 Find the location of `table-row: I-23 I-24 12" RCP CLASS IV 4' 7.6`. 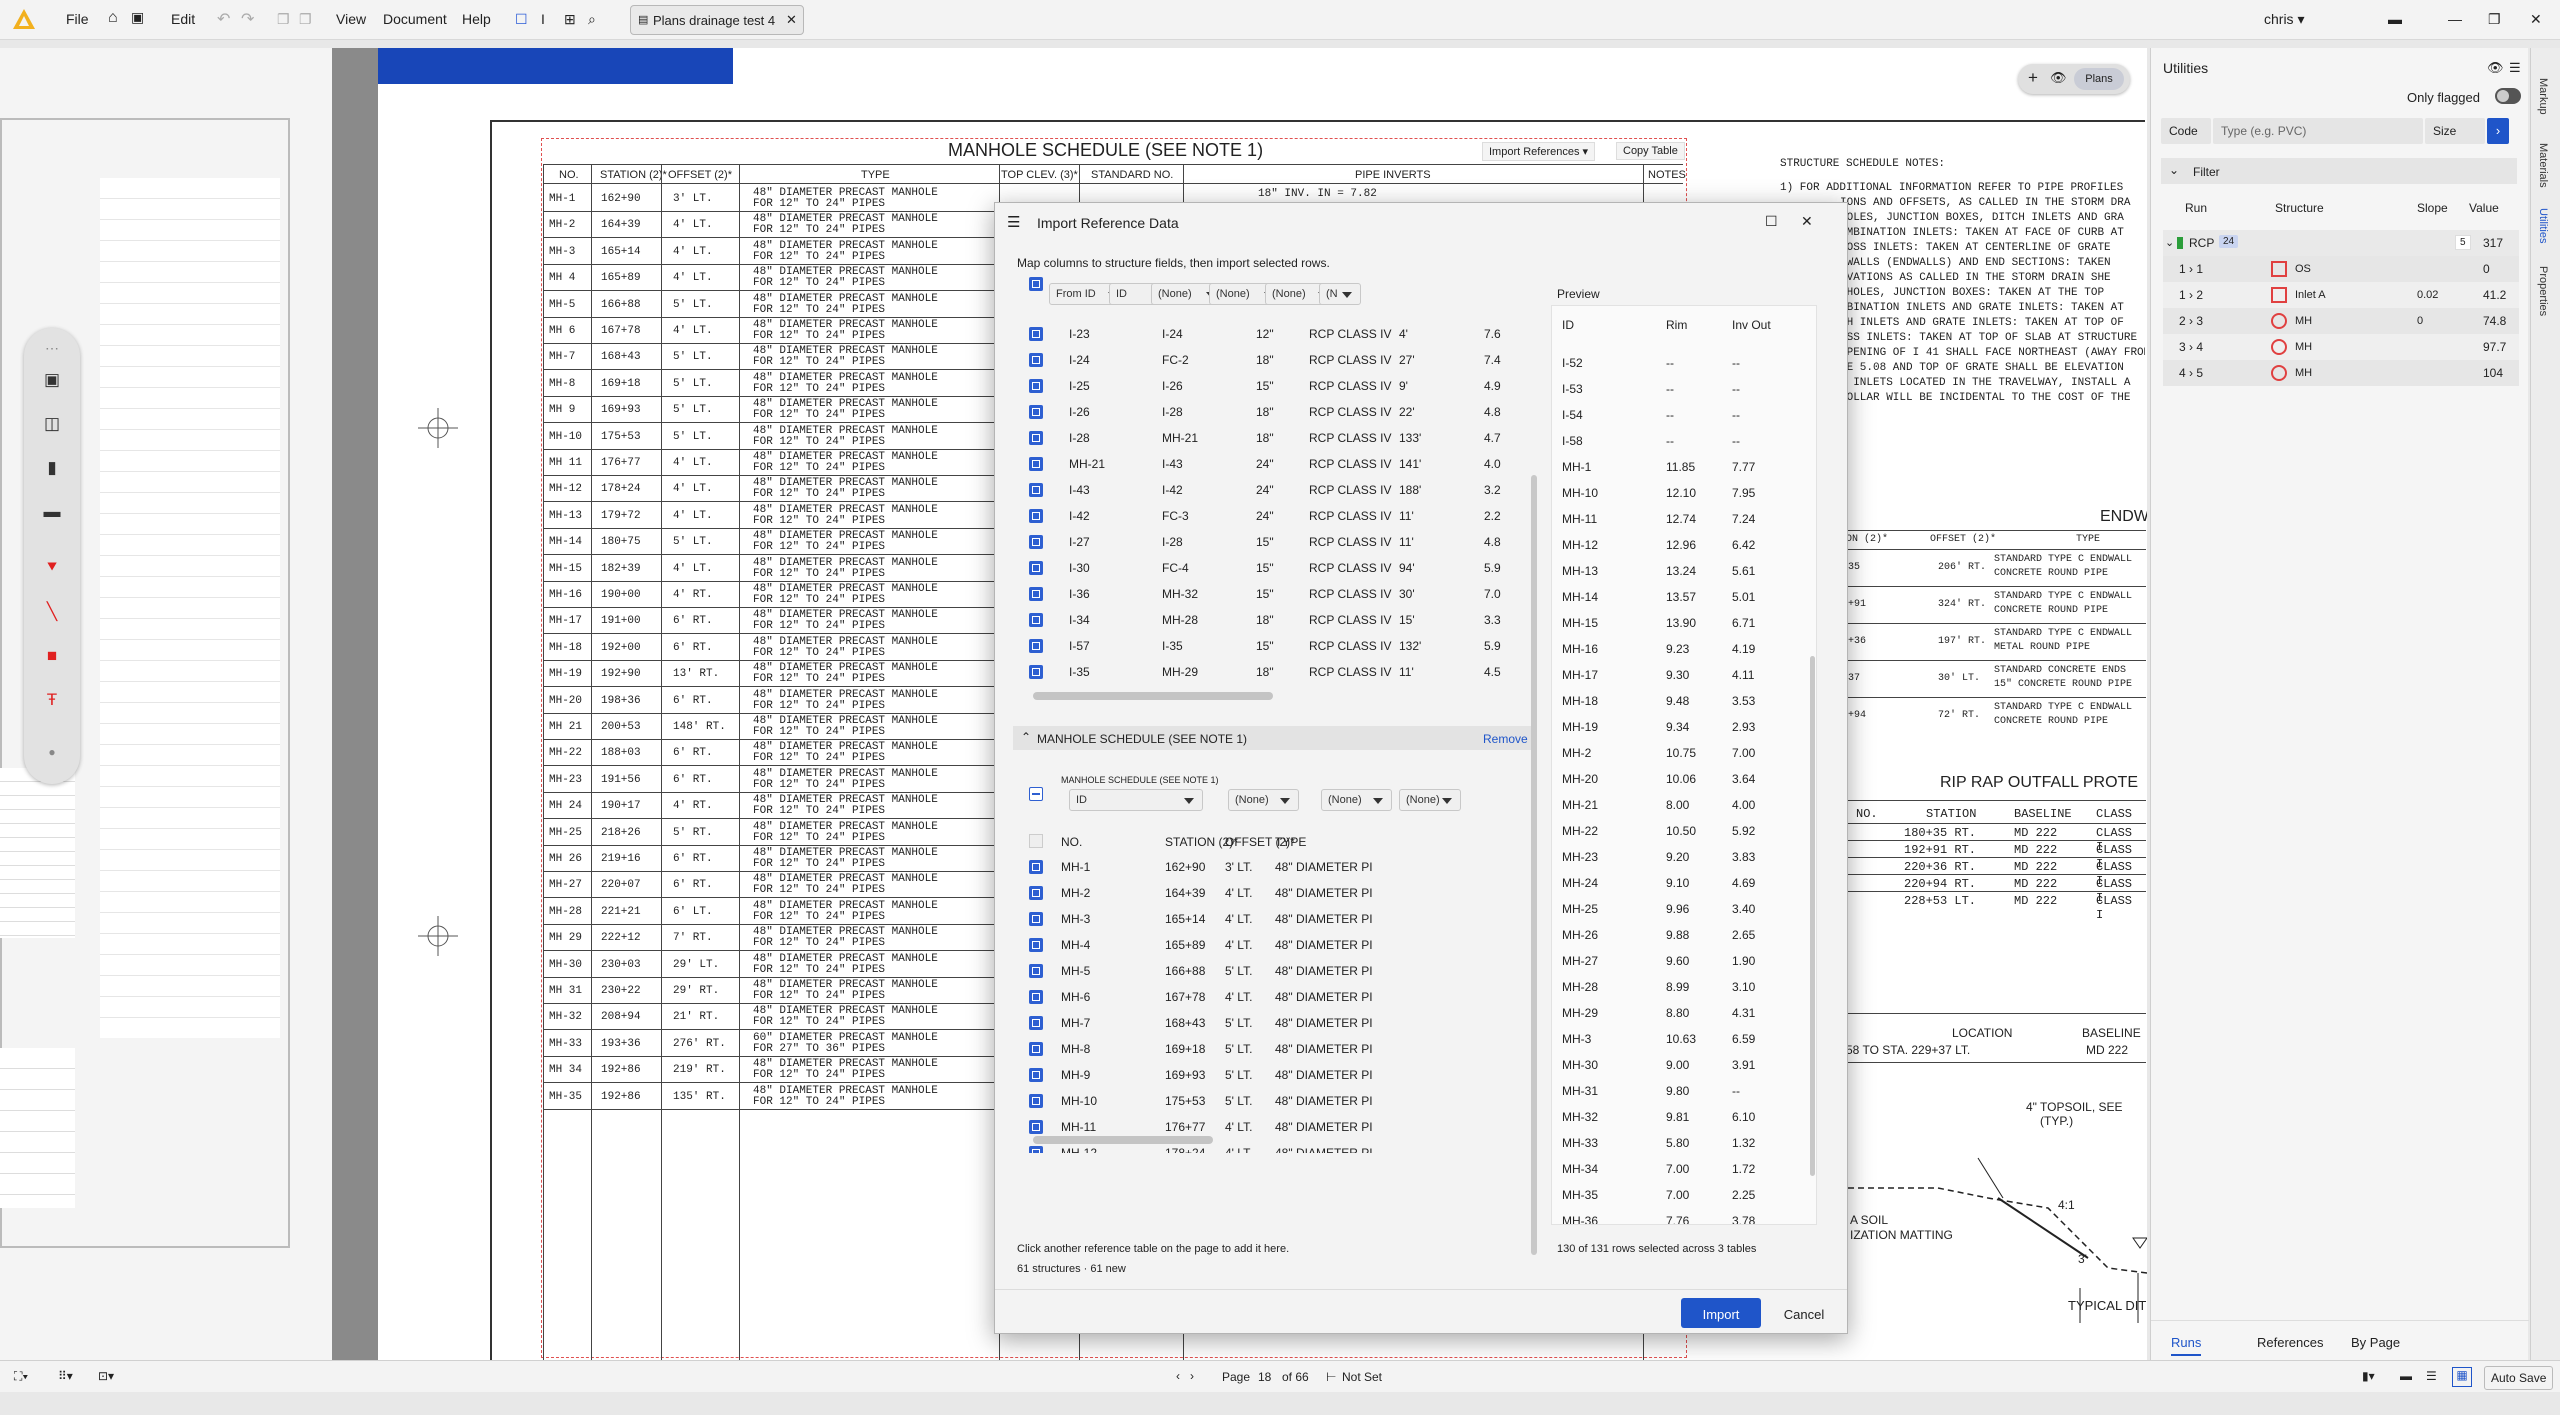

table-row: I-23 I-24 12" RCP CLASS IV 4' 7.6 is located at coordinates (1273, 334).